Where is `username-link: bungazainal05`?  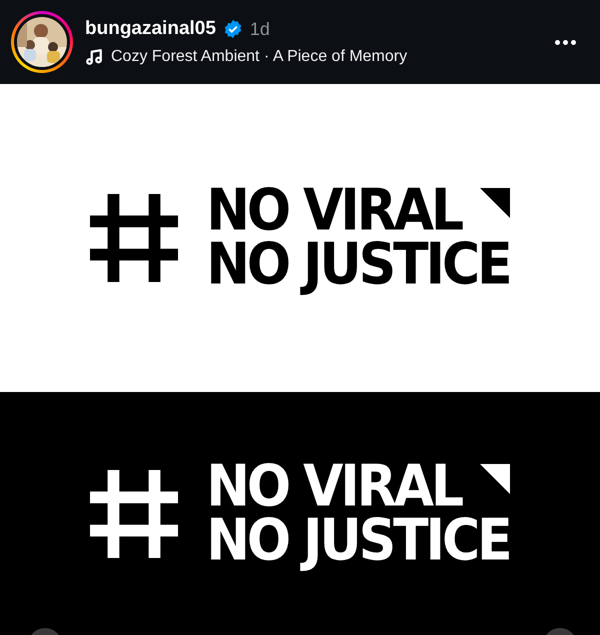
username-link: bungazainal05 is located at coordinates (150, 29).